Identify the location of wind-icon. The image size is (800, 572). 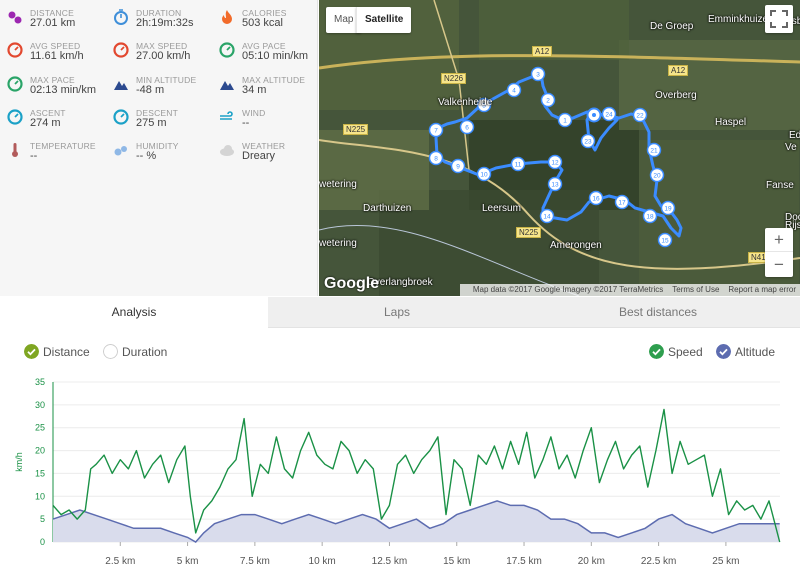
(226, 115).